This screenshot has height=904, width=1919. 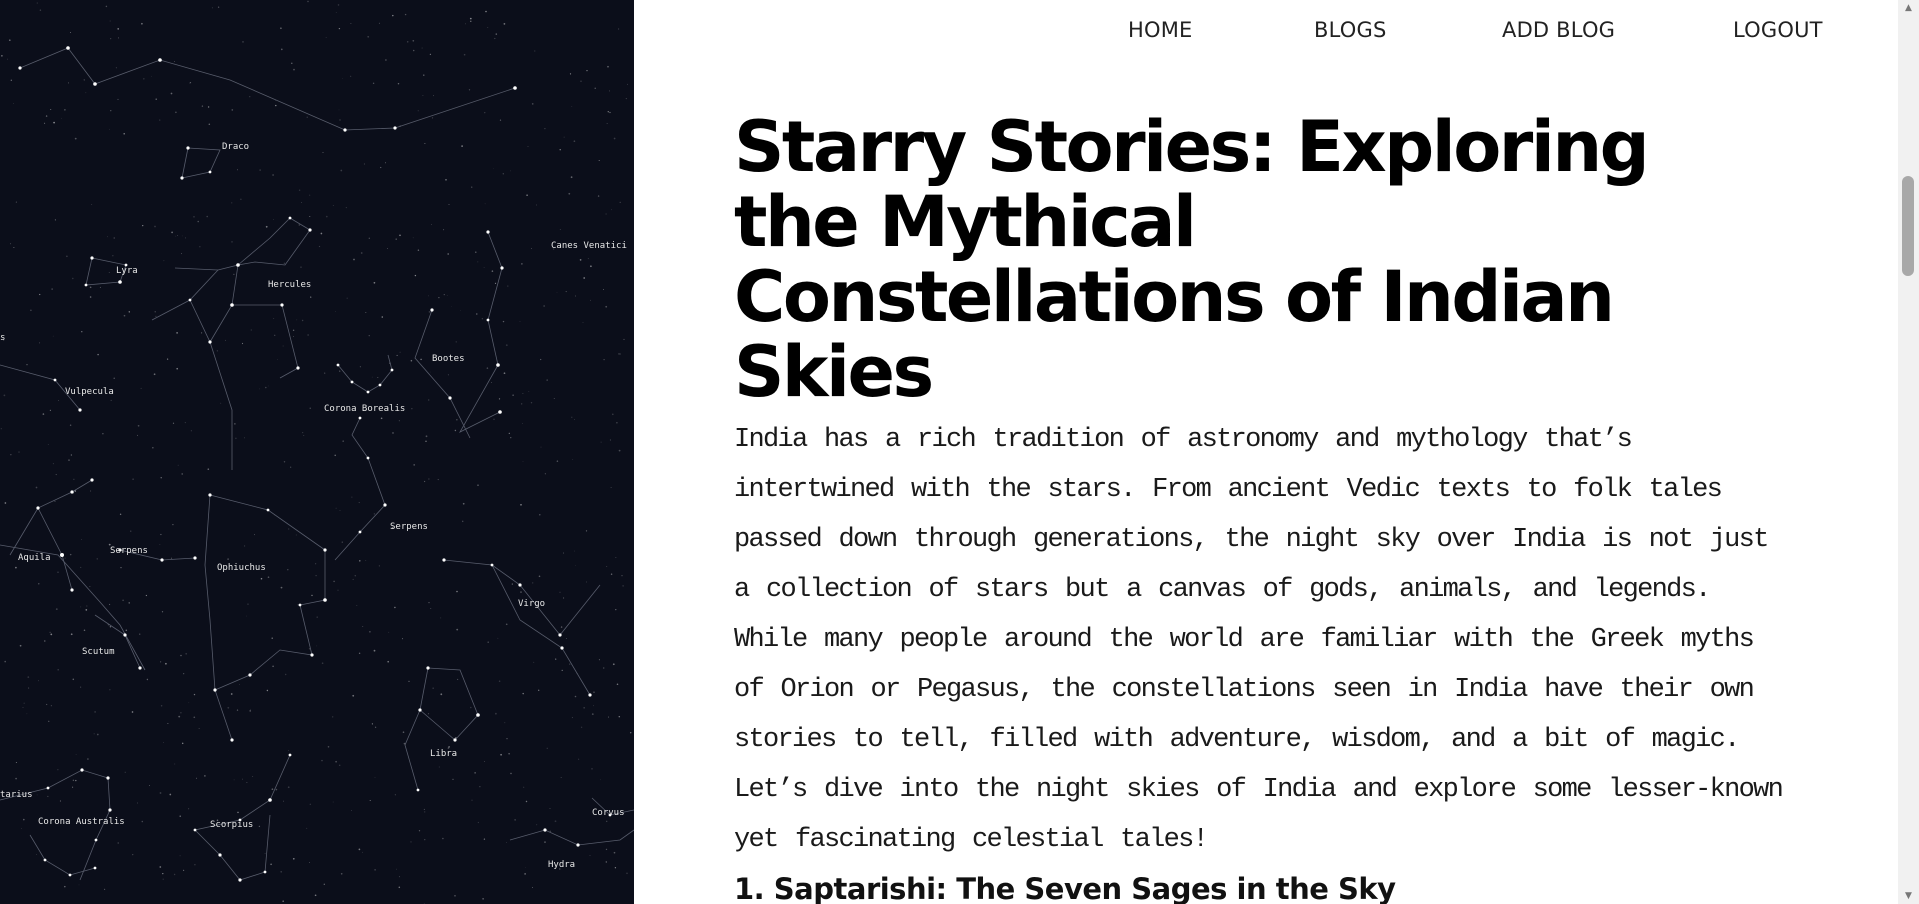 What do you see at coordinates (1908, 8) in the screenshot?
I see `scroll-up-icon: ▲` at bounding box center [1908, 8].